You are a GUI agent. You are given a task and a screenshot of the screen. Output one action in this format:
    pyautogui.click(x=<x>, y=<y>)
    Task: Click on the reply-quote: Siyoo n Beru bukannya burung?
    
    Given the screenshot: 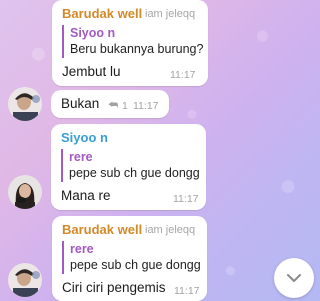 What is the action you would take?
    pyautogui.click(x=132, y=41)
    